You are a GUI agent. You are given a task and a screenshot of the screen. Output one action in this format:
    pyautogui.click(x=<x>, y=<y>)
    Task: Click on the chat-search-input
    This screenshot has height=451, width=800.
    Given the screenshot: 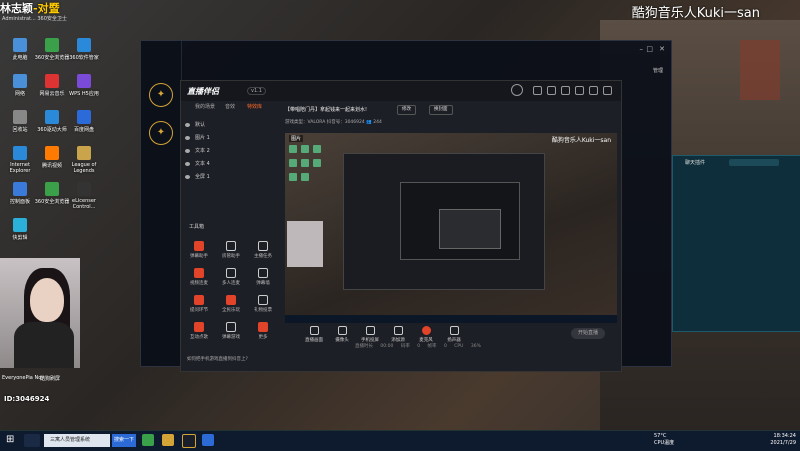 What is the action you would take?
    pyautogui.click(x=754, y=162)
    